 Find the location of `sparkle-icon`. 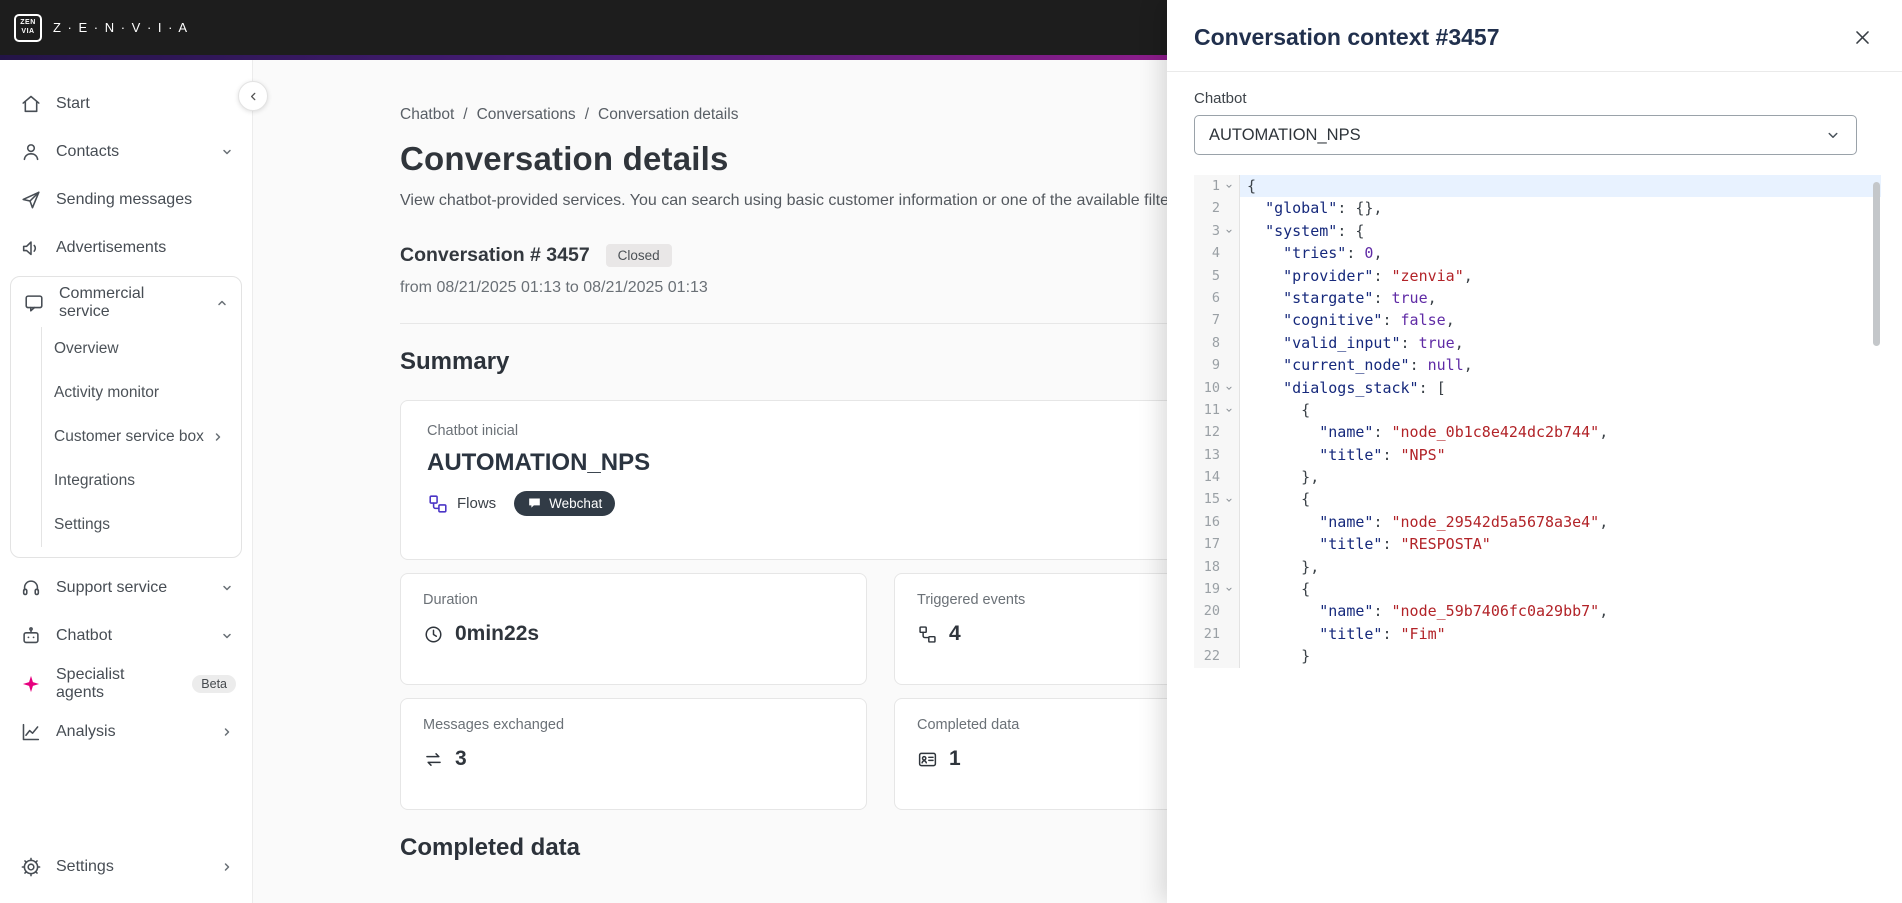

sparkle-icon is located at coordinates (31, 684).